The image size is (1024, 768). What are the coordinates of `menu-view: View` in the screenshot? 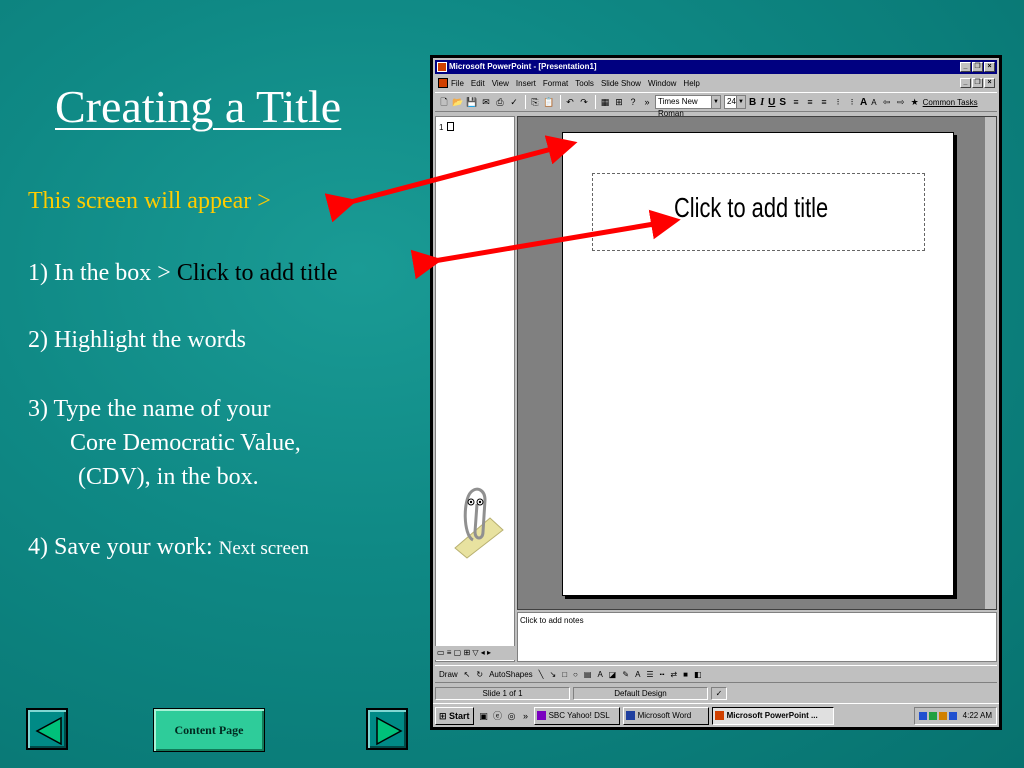 It's located at (500, 83).